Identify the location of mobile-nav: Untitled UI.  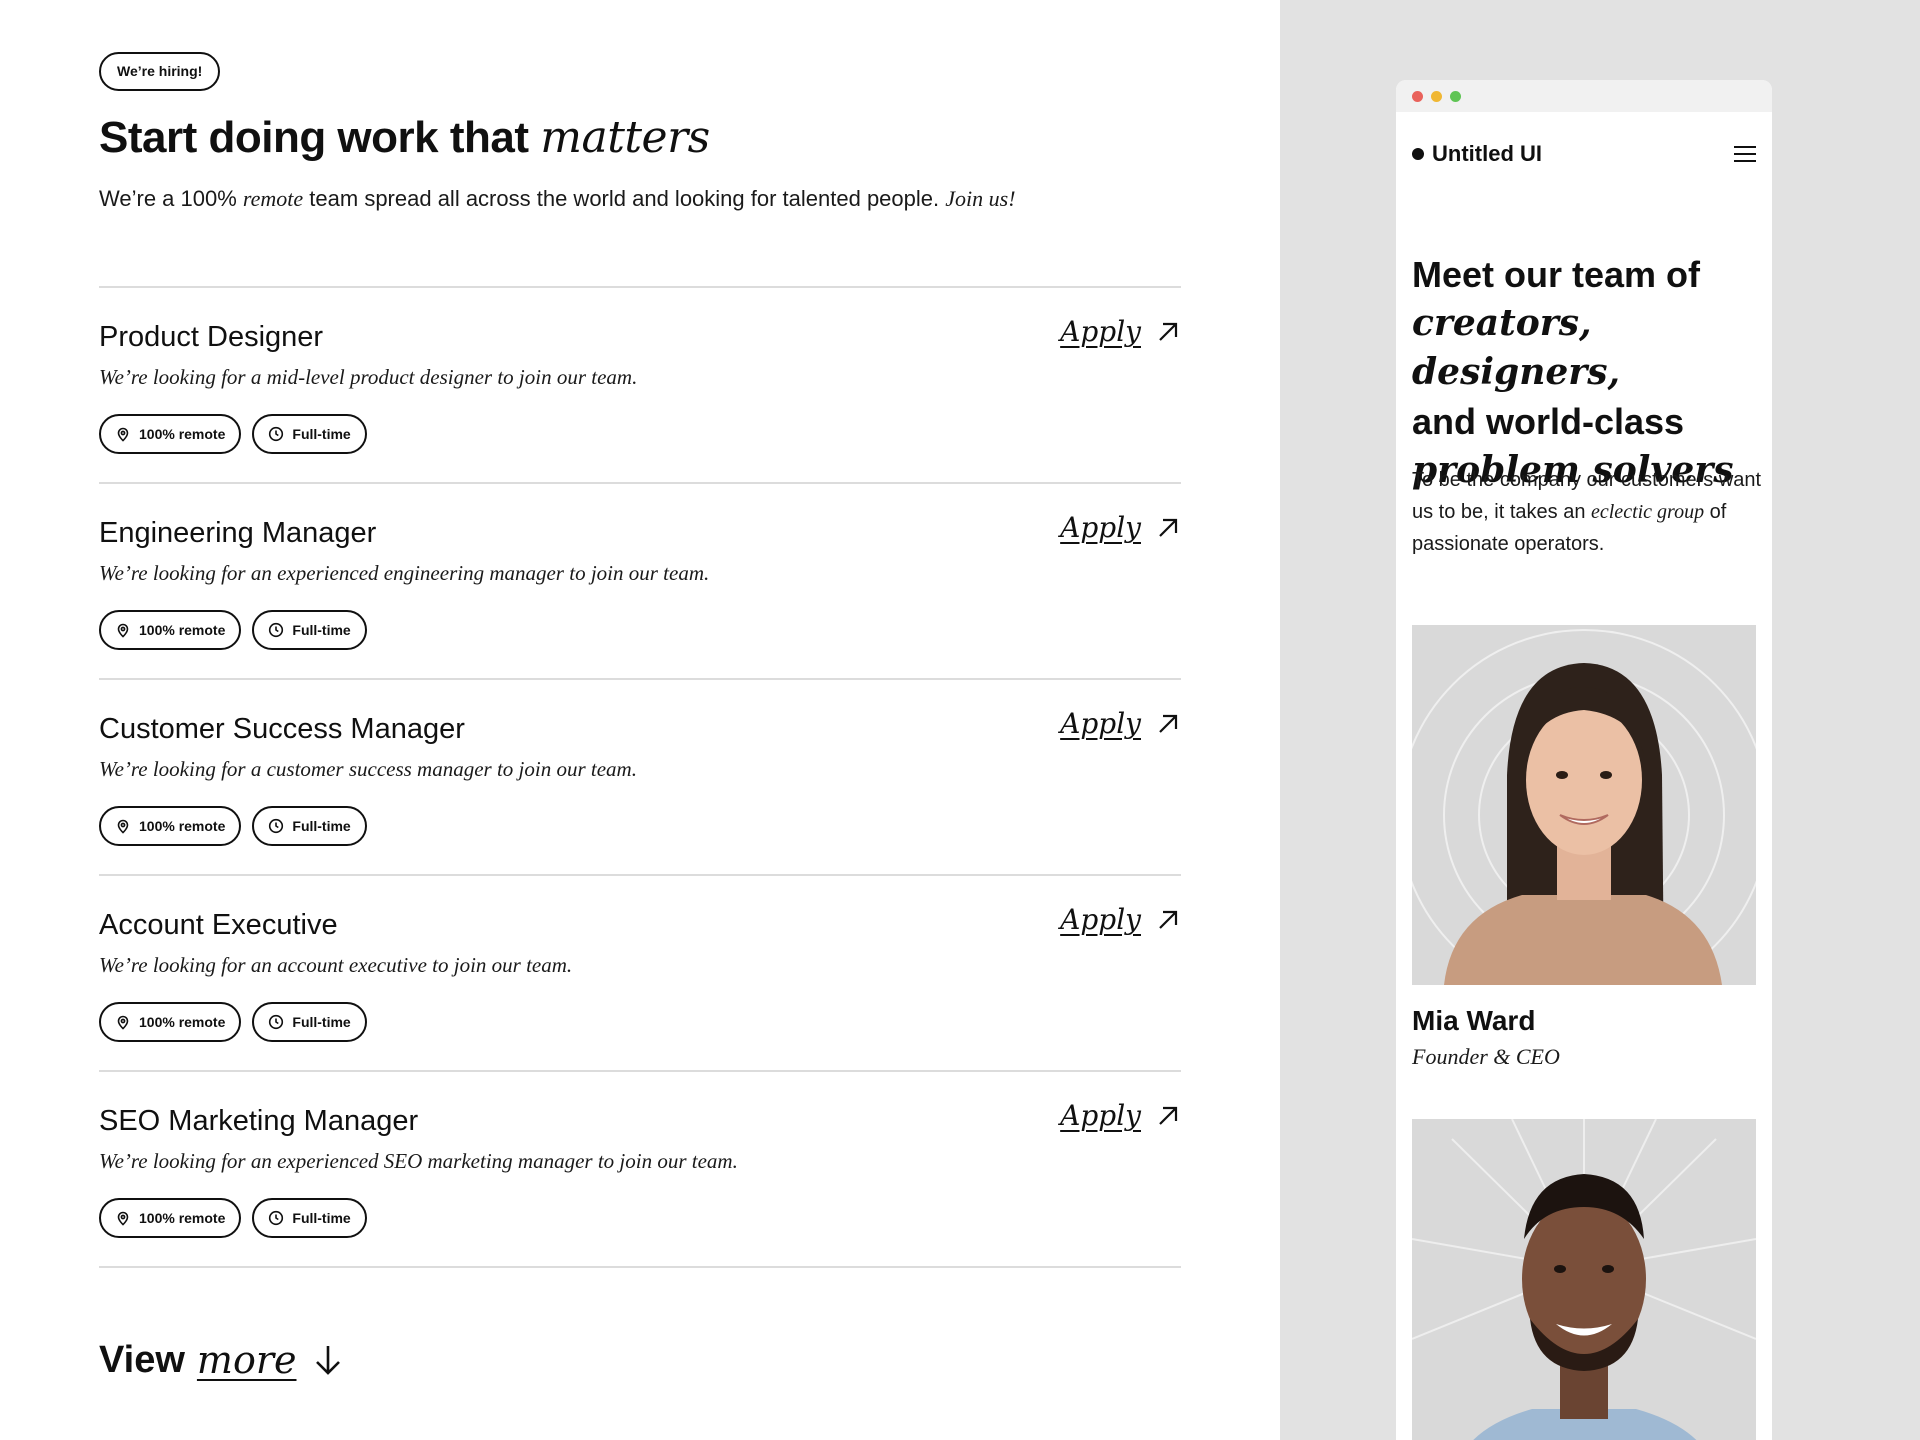
(1584, 154).